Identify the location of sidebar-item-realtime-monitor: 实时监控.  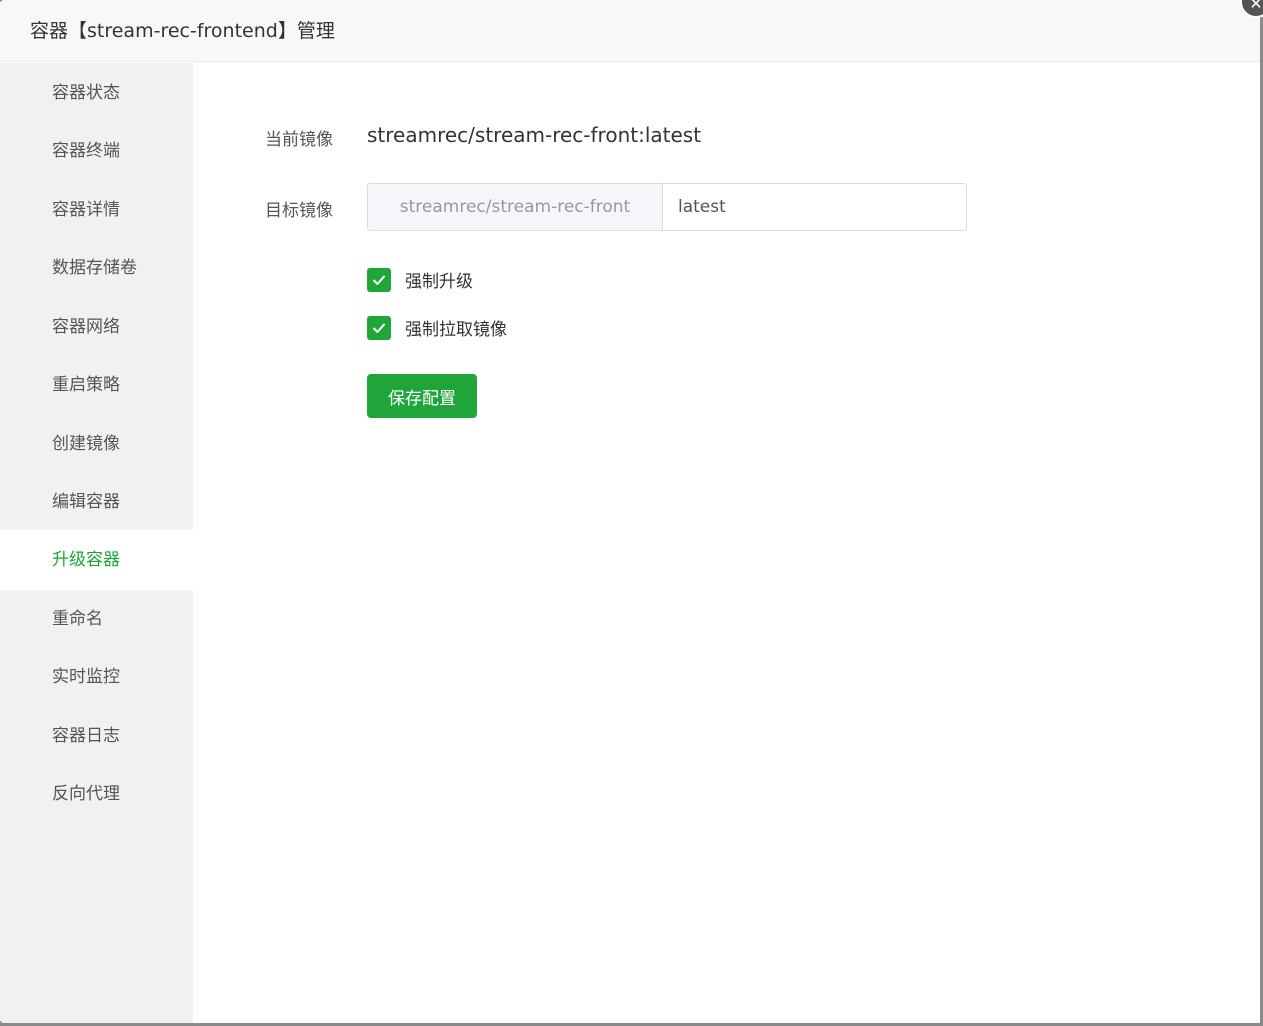
(96, 677).